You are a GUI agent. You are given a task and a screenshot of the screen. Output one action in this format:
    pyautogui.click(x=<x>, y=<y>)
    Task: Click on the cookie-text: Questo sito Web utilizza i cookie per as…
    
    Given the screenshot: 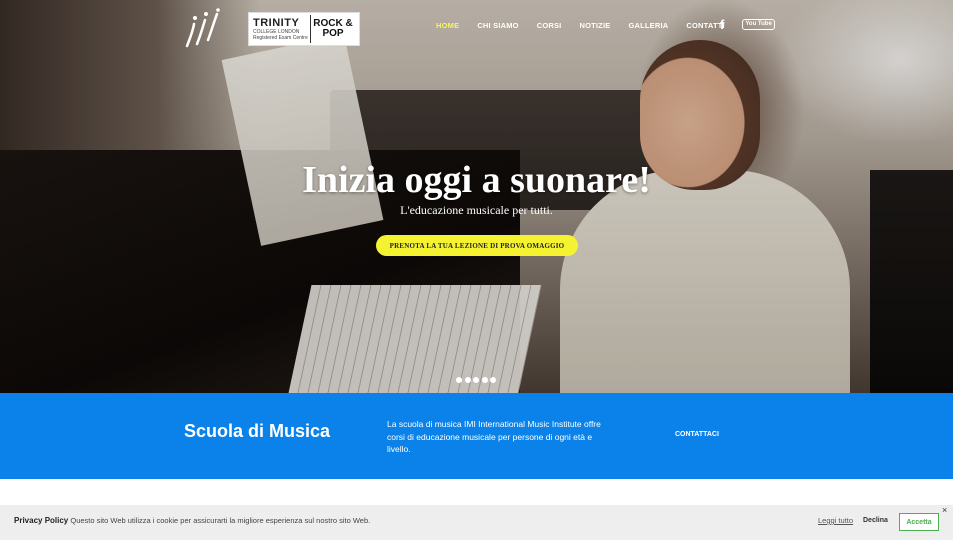 What is the action you would take?
    pyautogui.click(x=220, y=520)
    